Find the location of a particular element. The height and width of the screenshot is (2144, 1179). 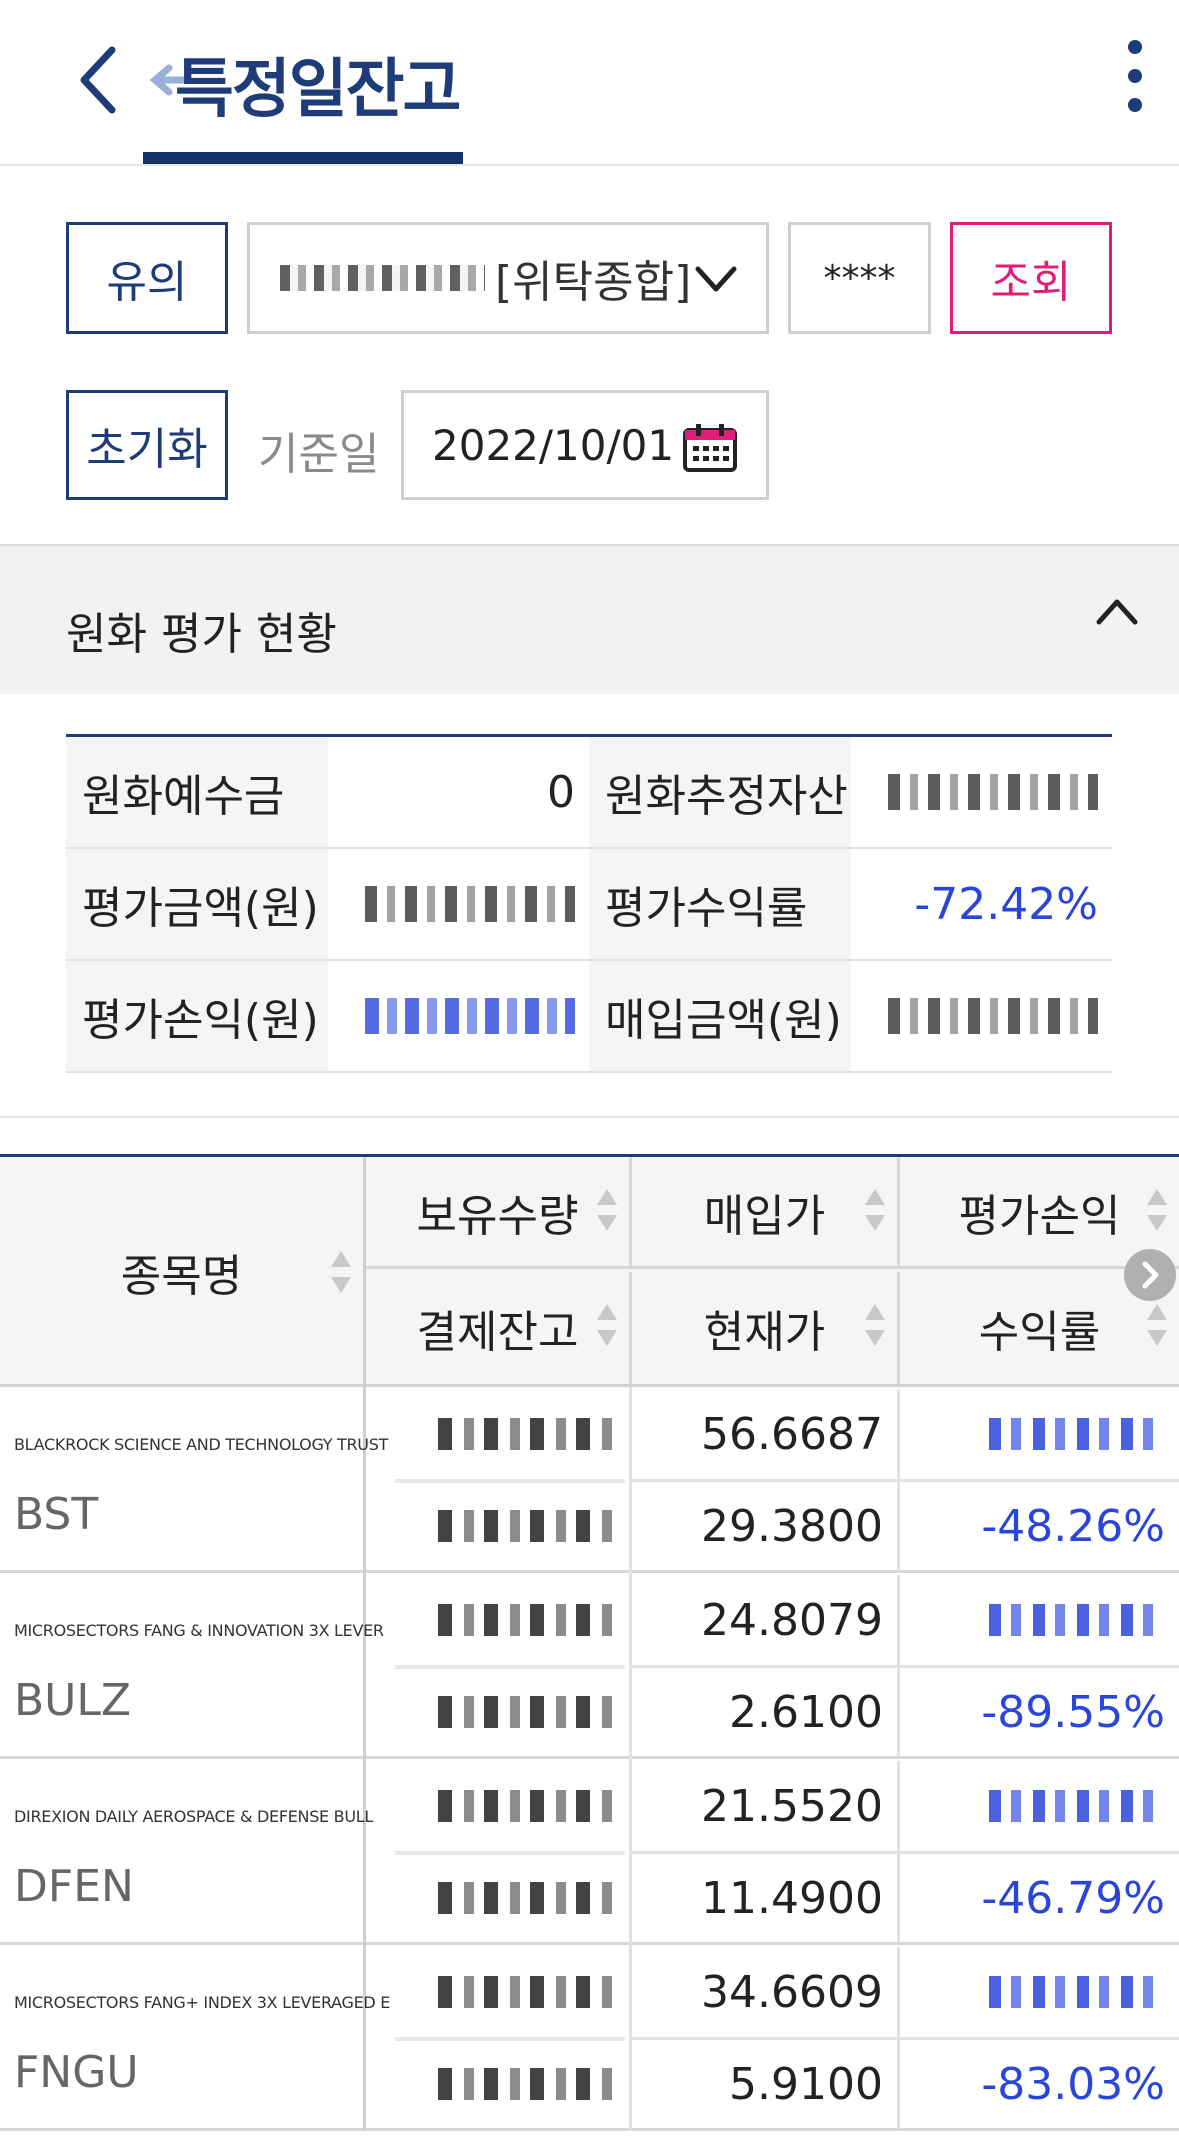

stock-full-name: MICROSECTORS FANG+ INDEX 3X LEVERAGED E is located at coordinates (202, 2002).